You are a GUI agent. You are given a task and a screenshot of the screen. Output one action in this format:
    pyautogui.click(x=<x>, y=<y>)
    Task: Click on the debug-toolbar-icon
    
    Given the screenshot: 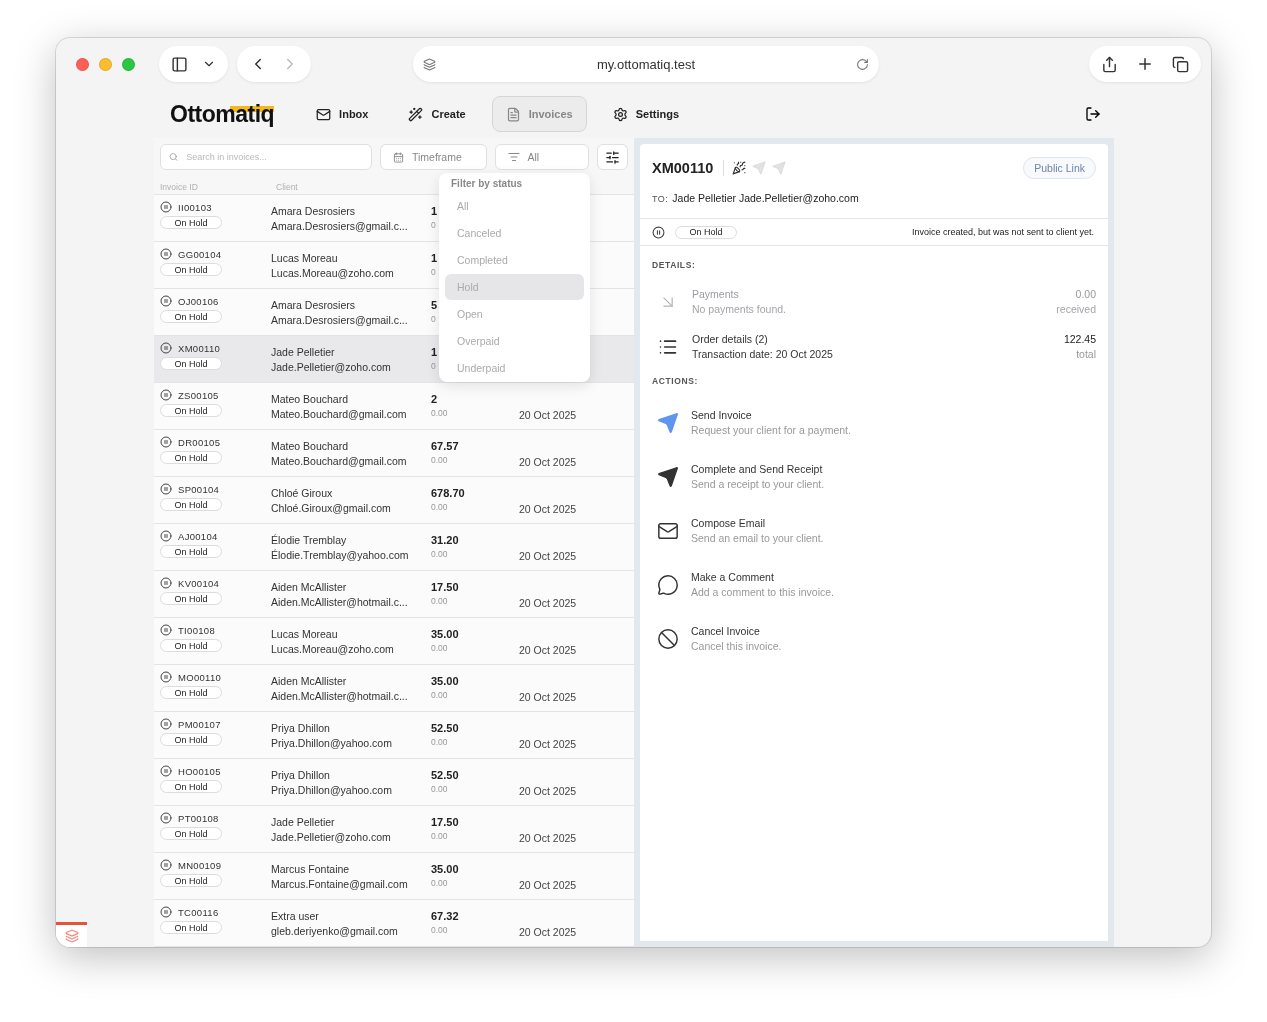 What is the action you would take?
    pyautogui.click(x=71, y=934)
    